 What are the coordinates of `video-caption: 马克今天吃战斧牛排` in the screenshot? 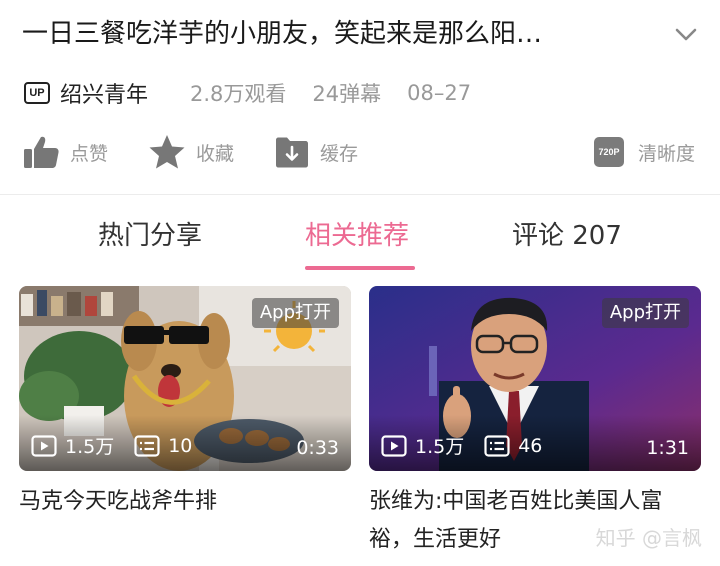 It's located at (185, 502).